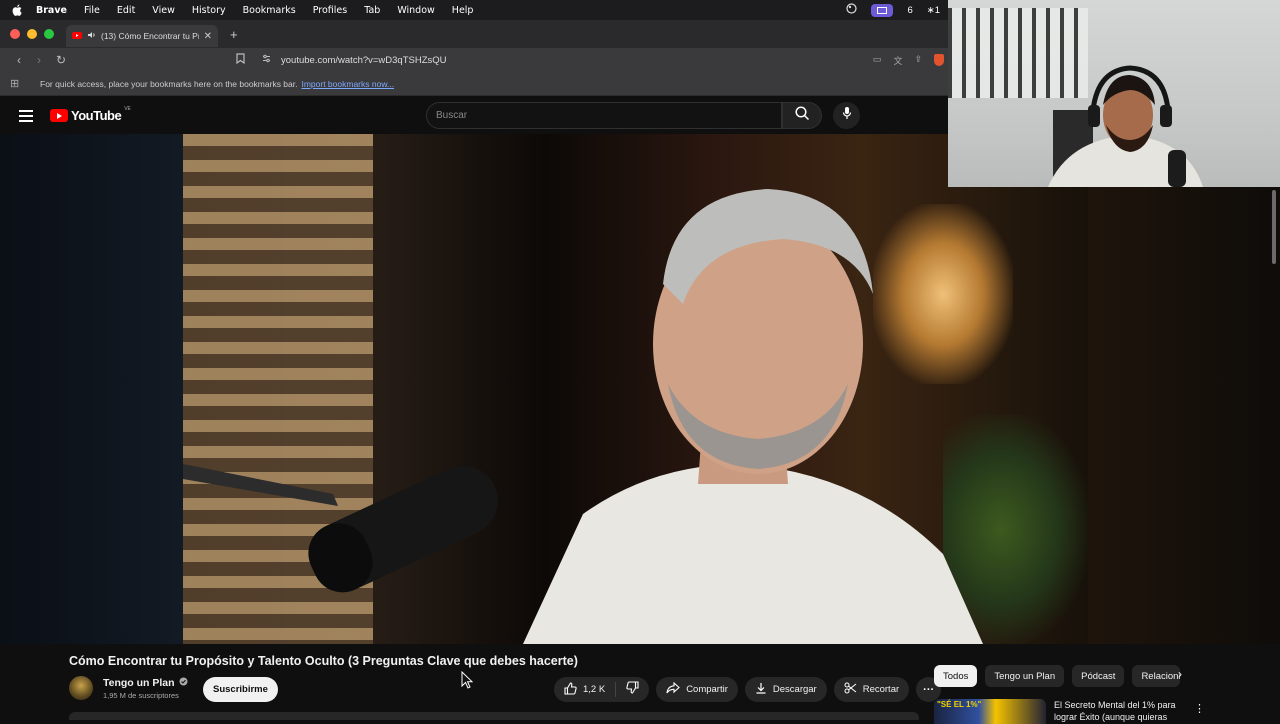 The image size is (1280, 724). What do you see at coordinates (364, 60) in the screenshot?
I see `url-text: youtube.com/watch?v=wD3qTSHZsQU` at bounding box center [364, 60].